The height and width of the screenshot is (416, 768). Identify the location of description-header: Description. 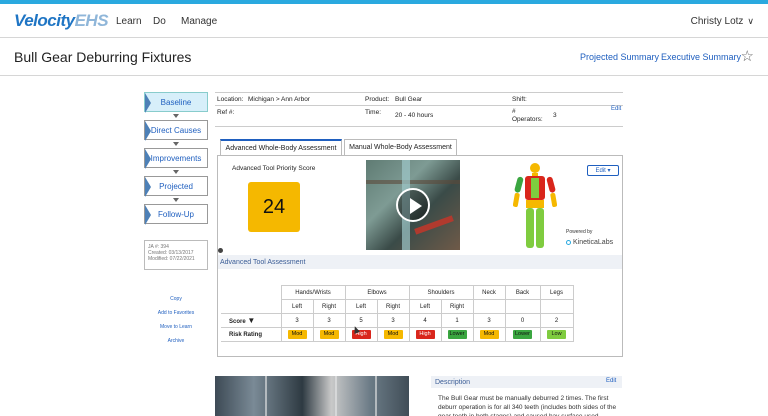
(526, 382).